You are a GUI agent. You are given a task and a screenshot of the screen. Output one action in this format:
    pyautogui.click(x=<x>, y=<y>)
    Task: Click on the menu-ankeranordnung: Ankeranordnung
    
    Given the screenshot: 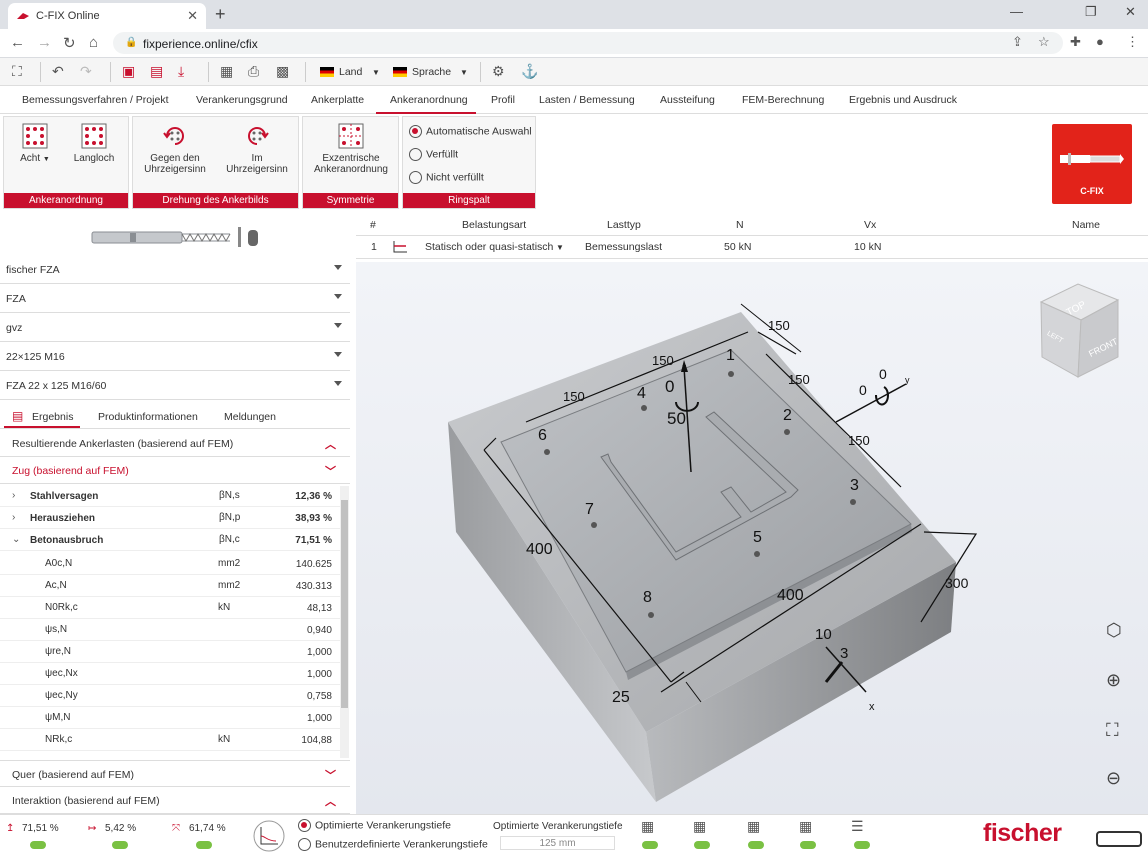 What is the action you would take?
    pyautogui.click(x=429, y=100)
    